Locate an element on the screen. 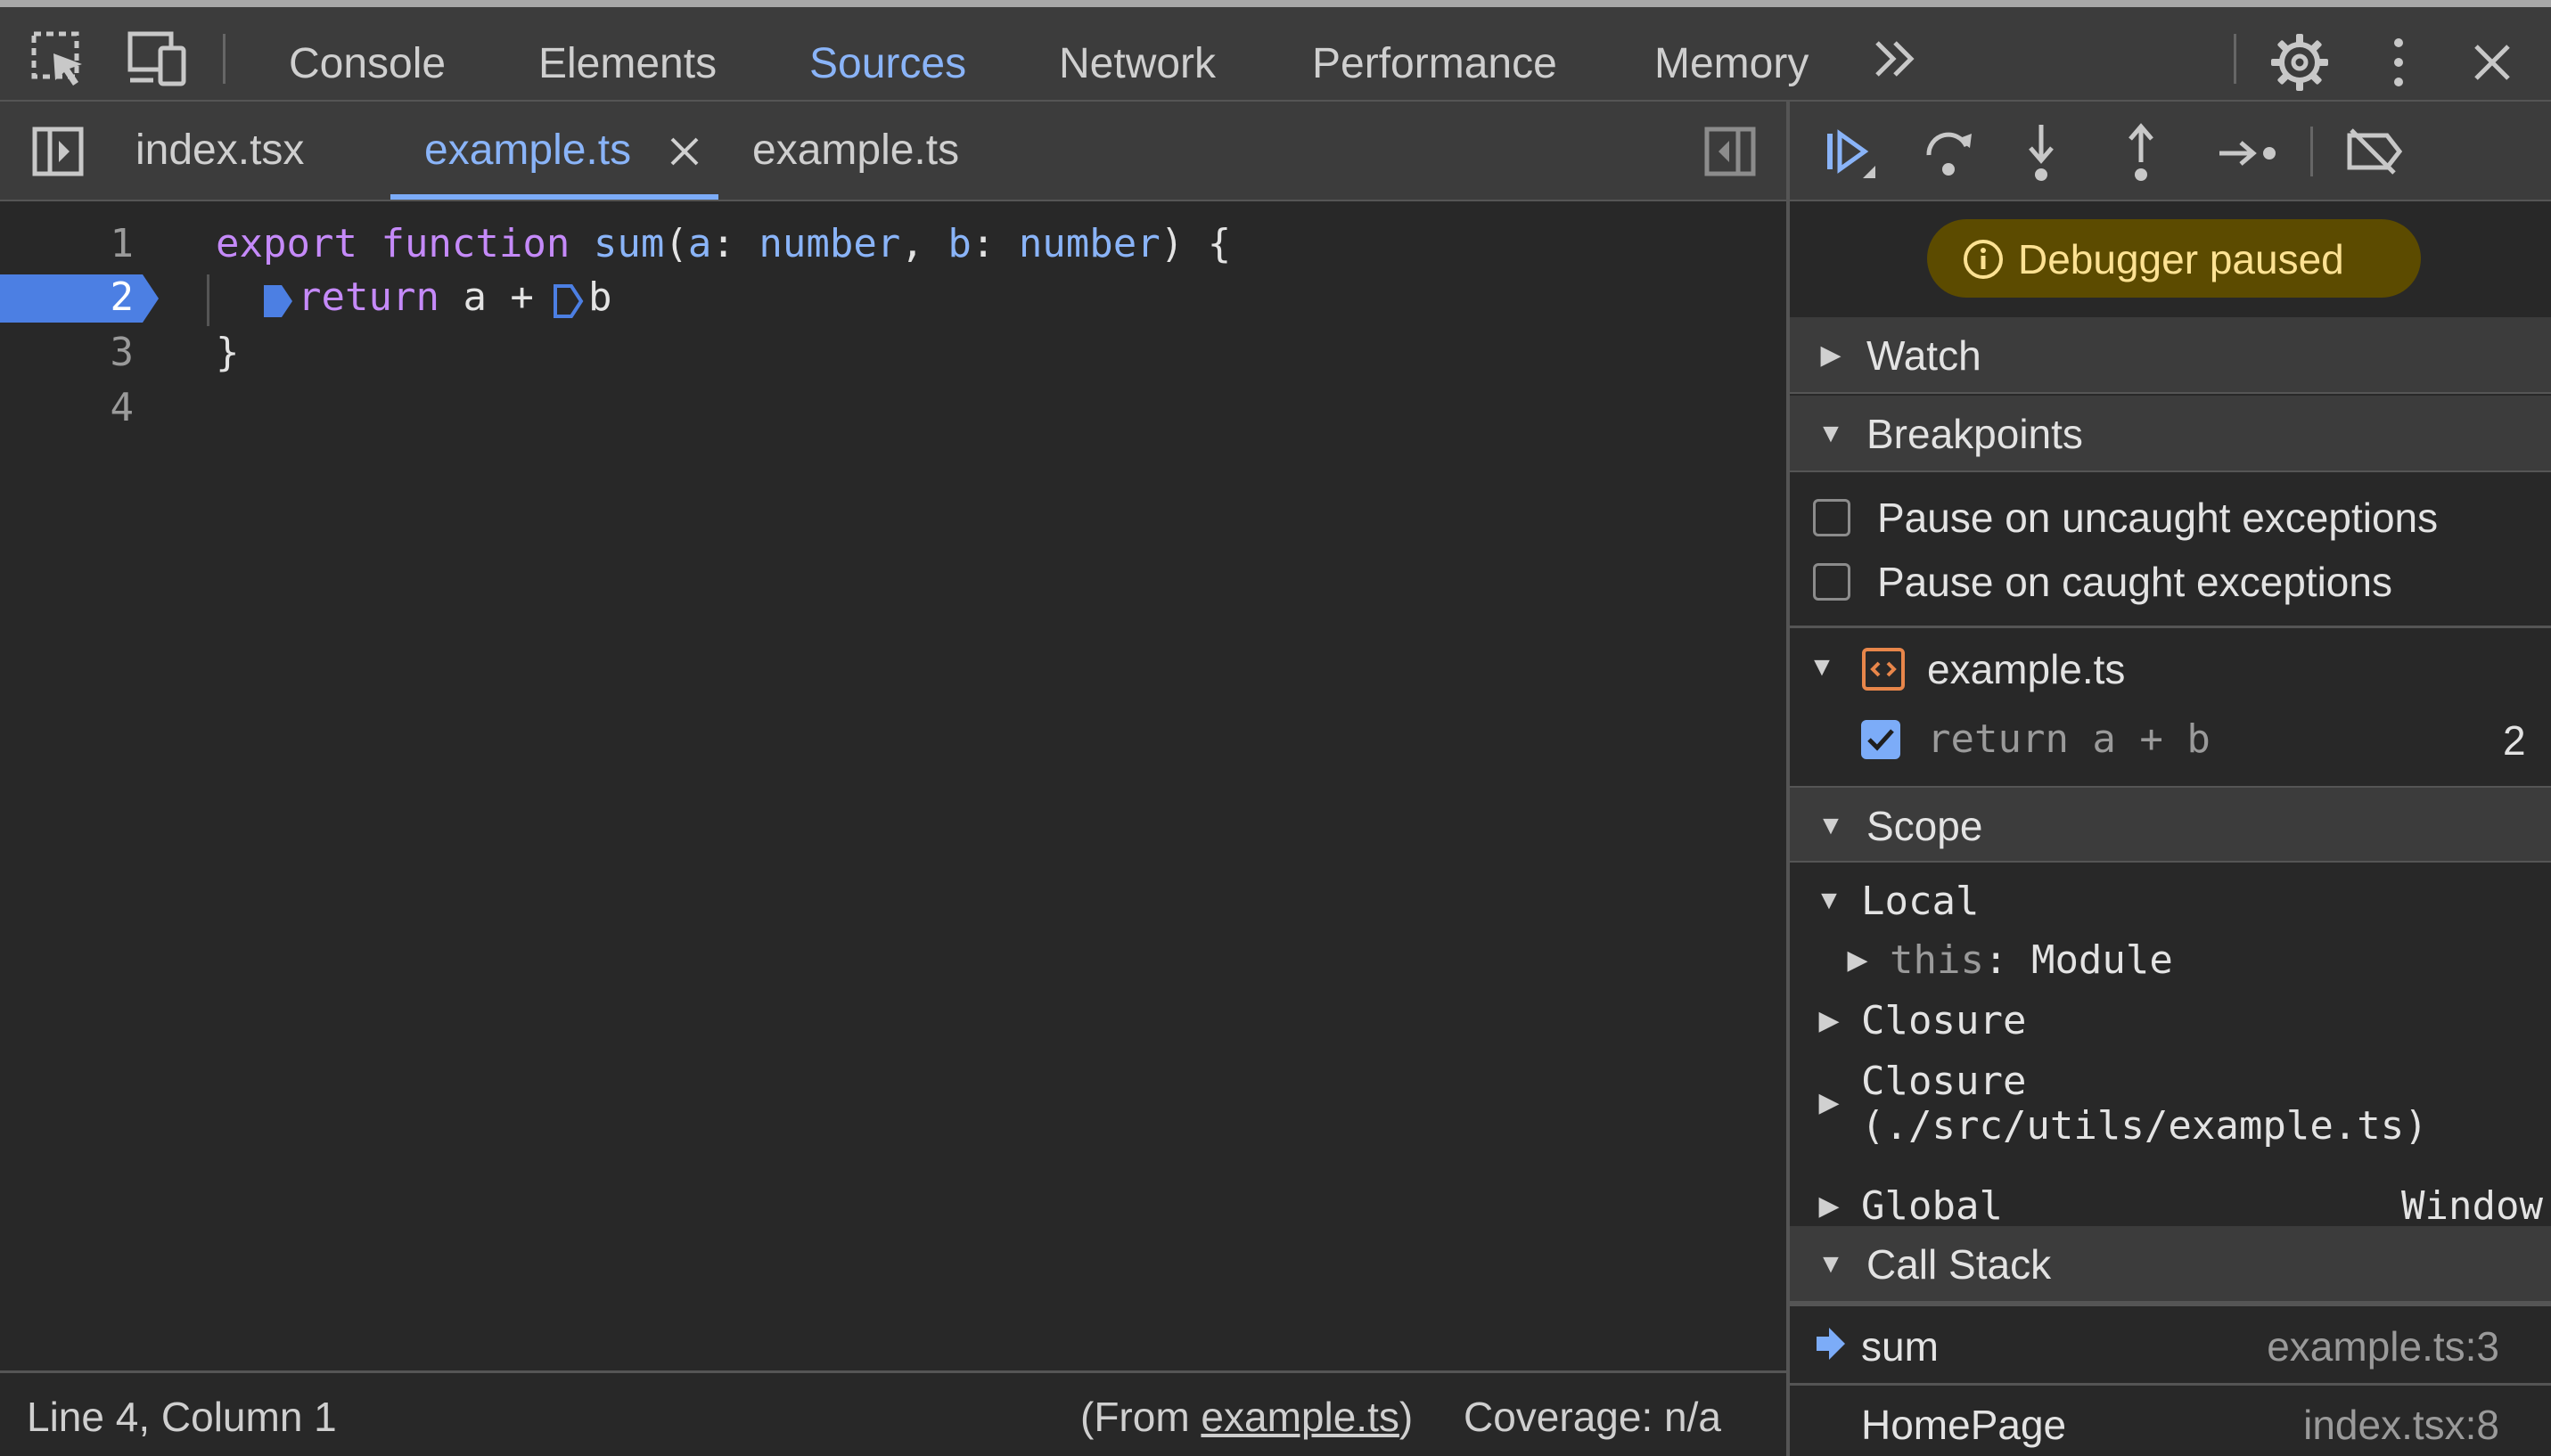 This screenshot has width=2551, height=1456. more-options-icon is located at coordinates (2398, 62).